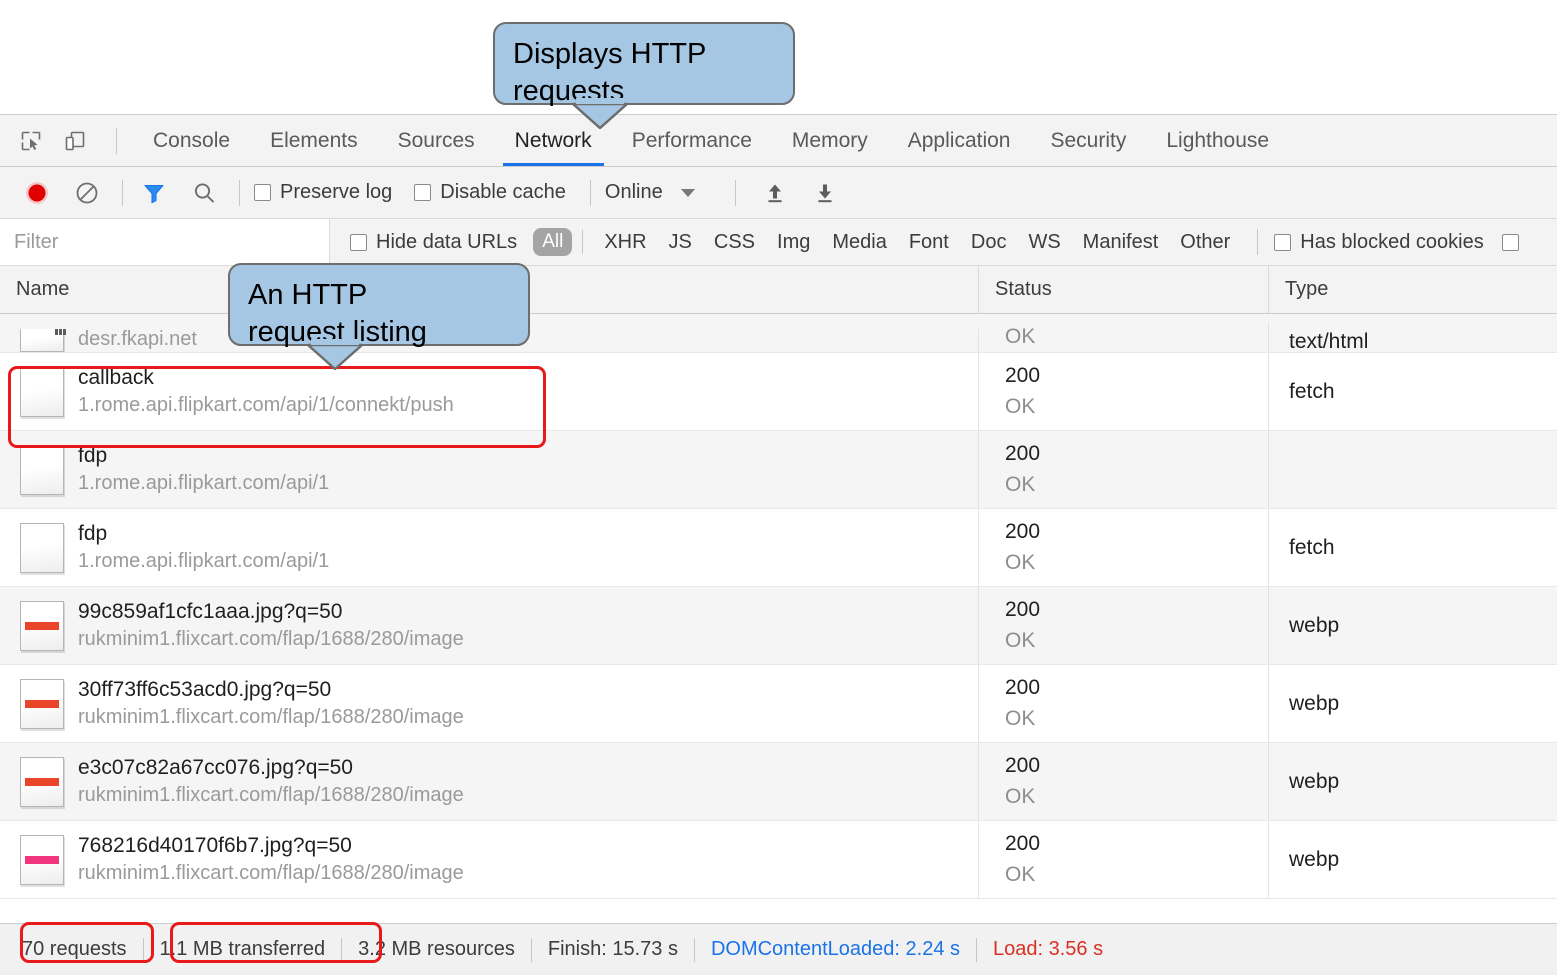 This screenshot has width=1557, height=975. I want to click on tab-label: Network, so click(553, 140).